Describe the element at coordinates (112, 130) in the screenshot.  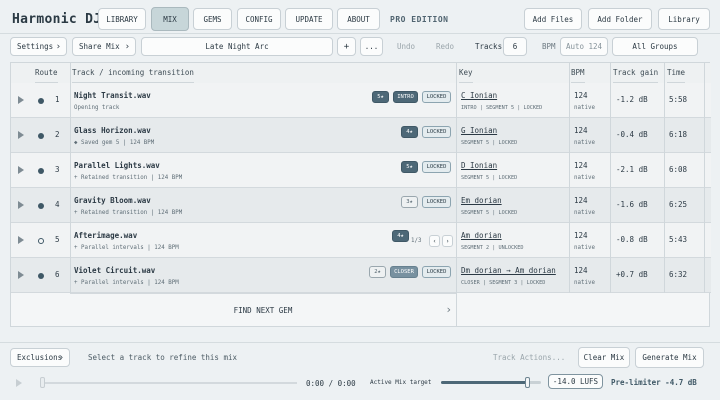
I see `track-title: Glass Horizon.wav` at that location.